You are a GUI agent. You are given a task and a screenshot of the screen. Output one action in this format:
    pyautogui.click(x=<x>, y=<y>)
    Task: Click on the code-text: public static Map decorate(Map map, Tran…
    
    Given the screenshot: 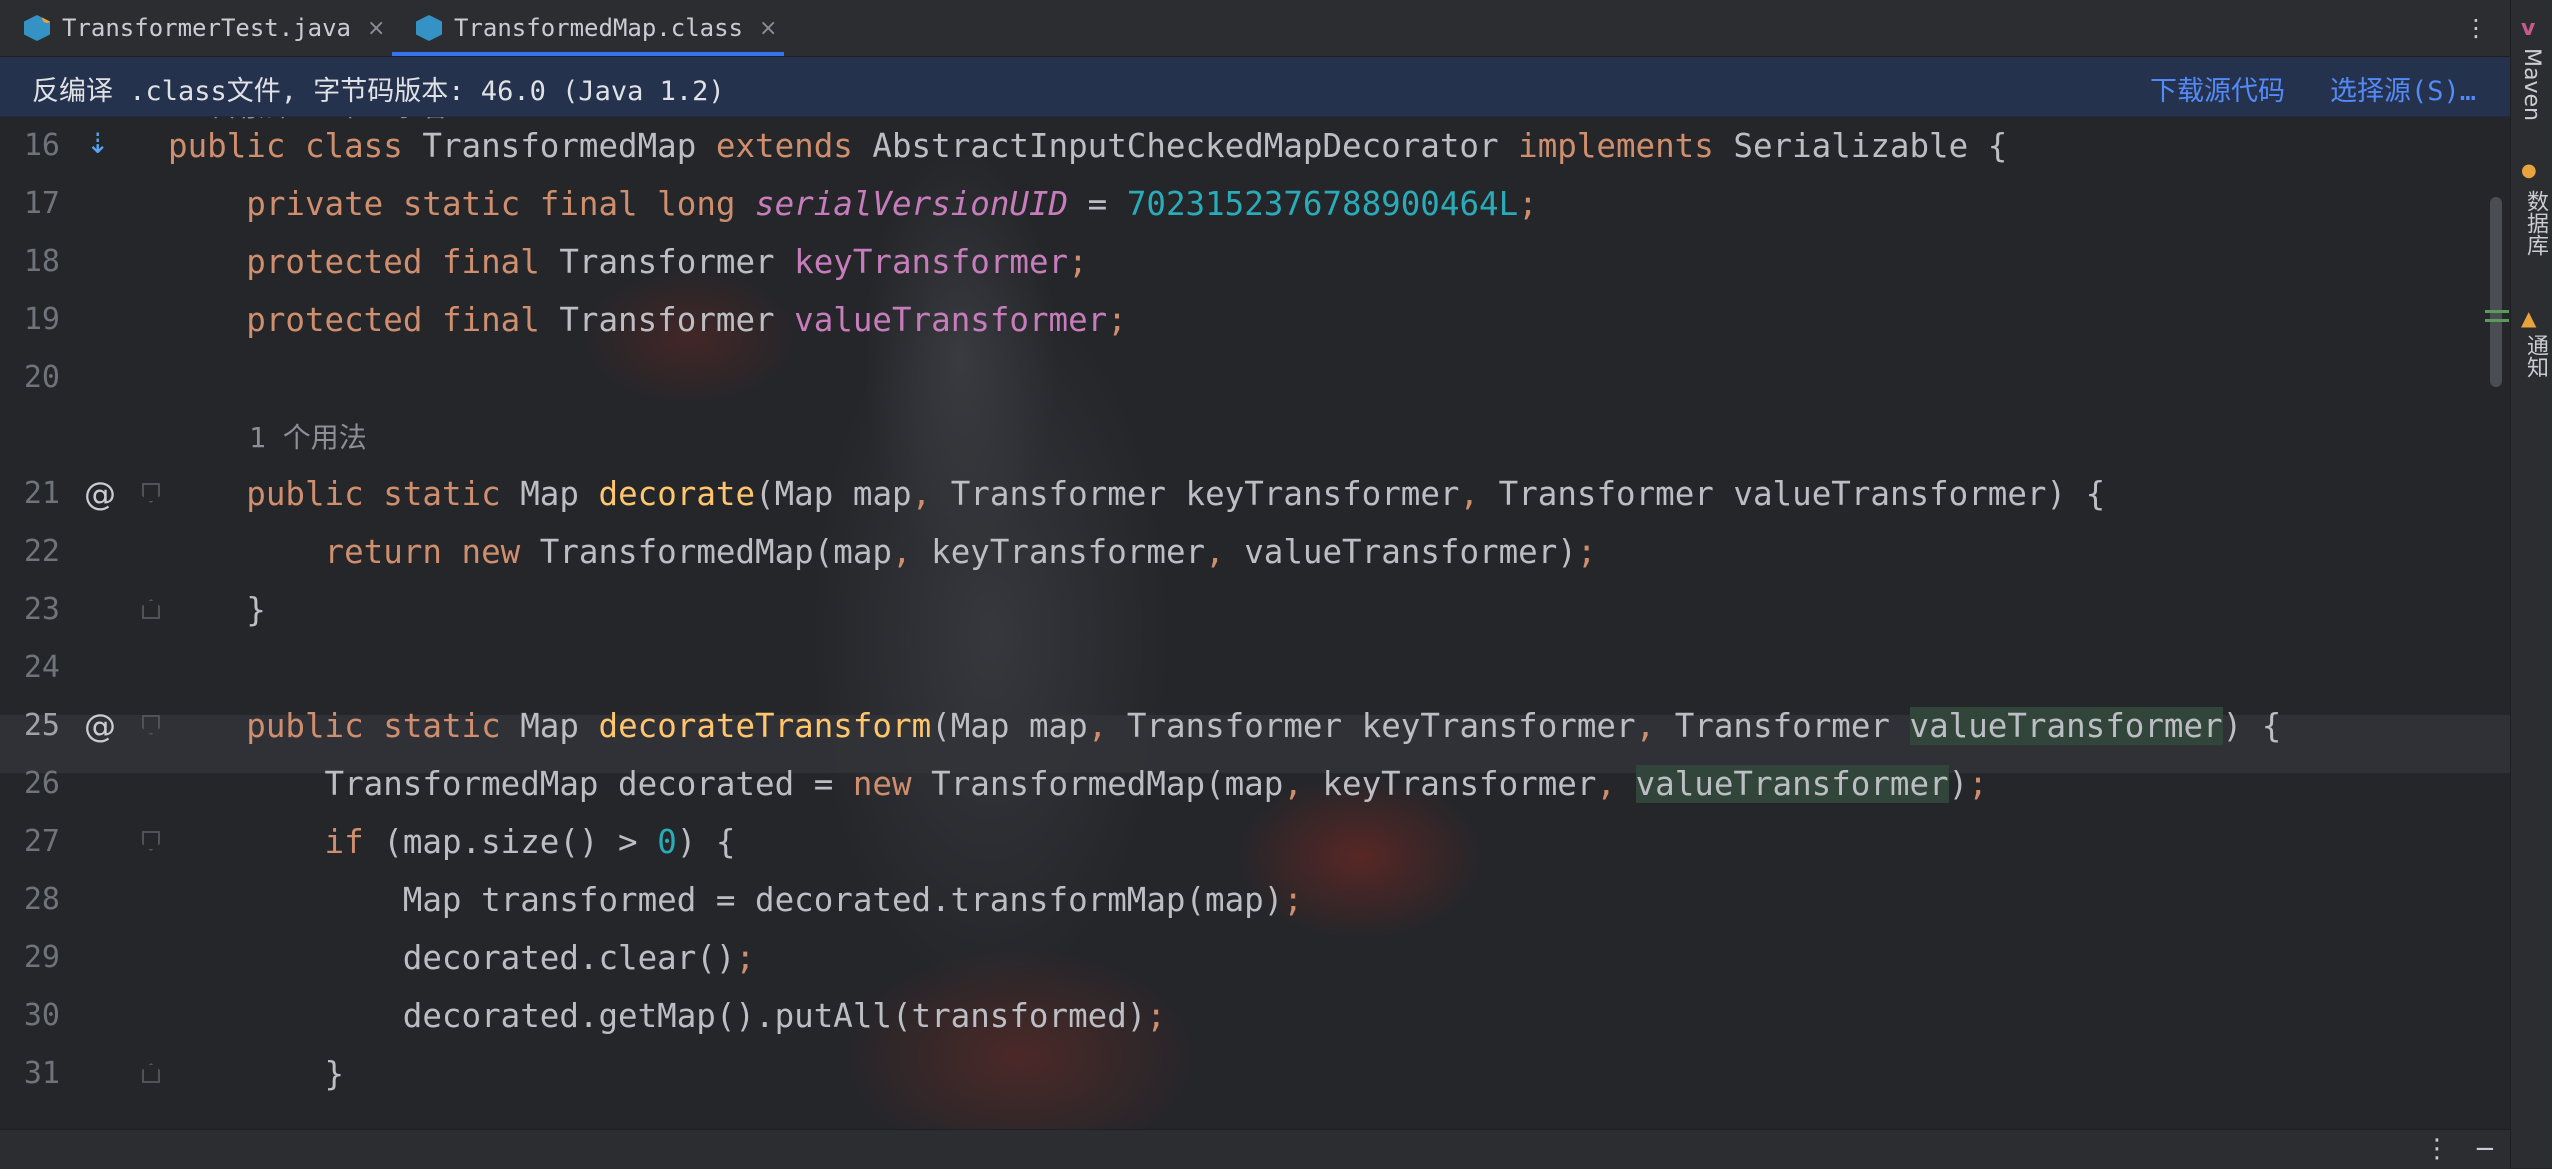 What is the action you would take?
    pyautogui.click(x=1176, y=494)
    